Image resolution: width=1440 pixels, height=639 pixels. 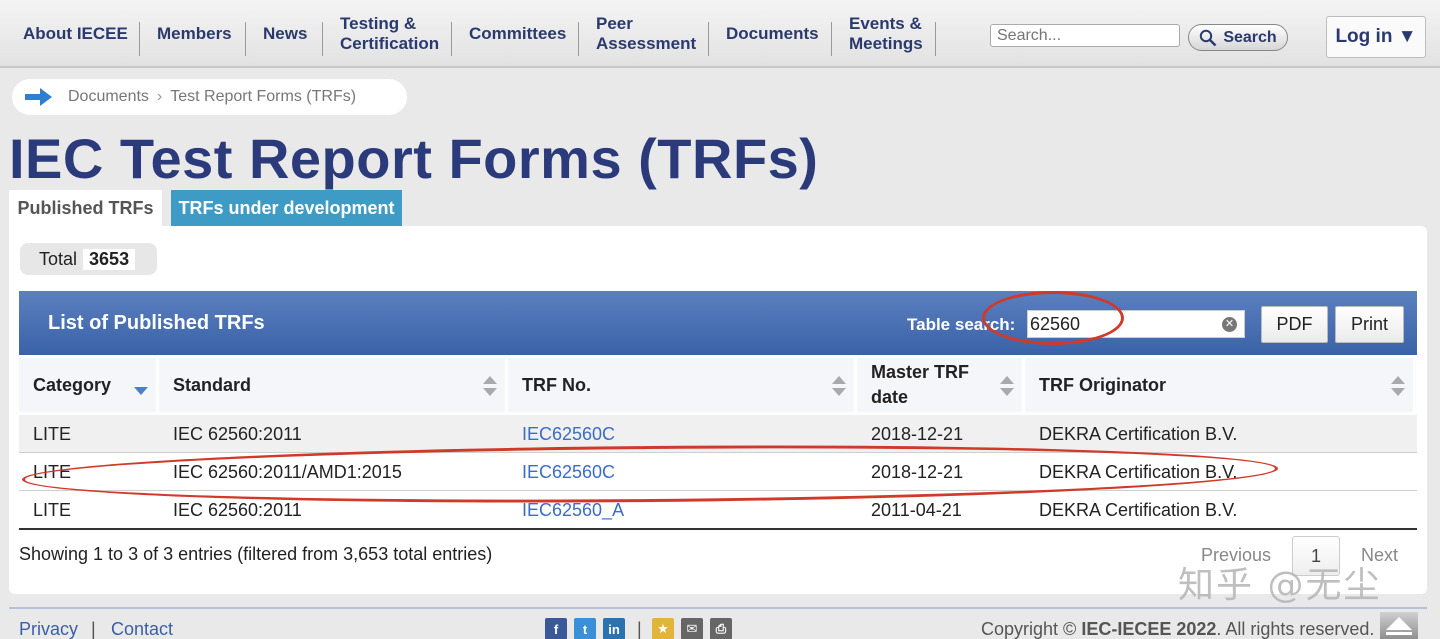 I want to click on column-label: Category, so click(x=72, y=384).